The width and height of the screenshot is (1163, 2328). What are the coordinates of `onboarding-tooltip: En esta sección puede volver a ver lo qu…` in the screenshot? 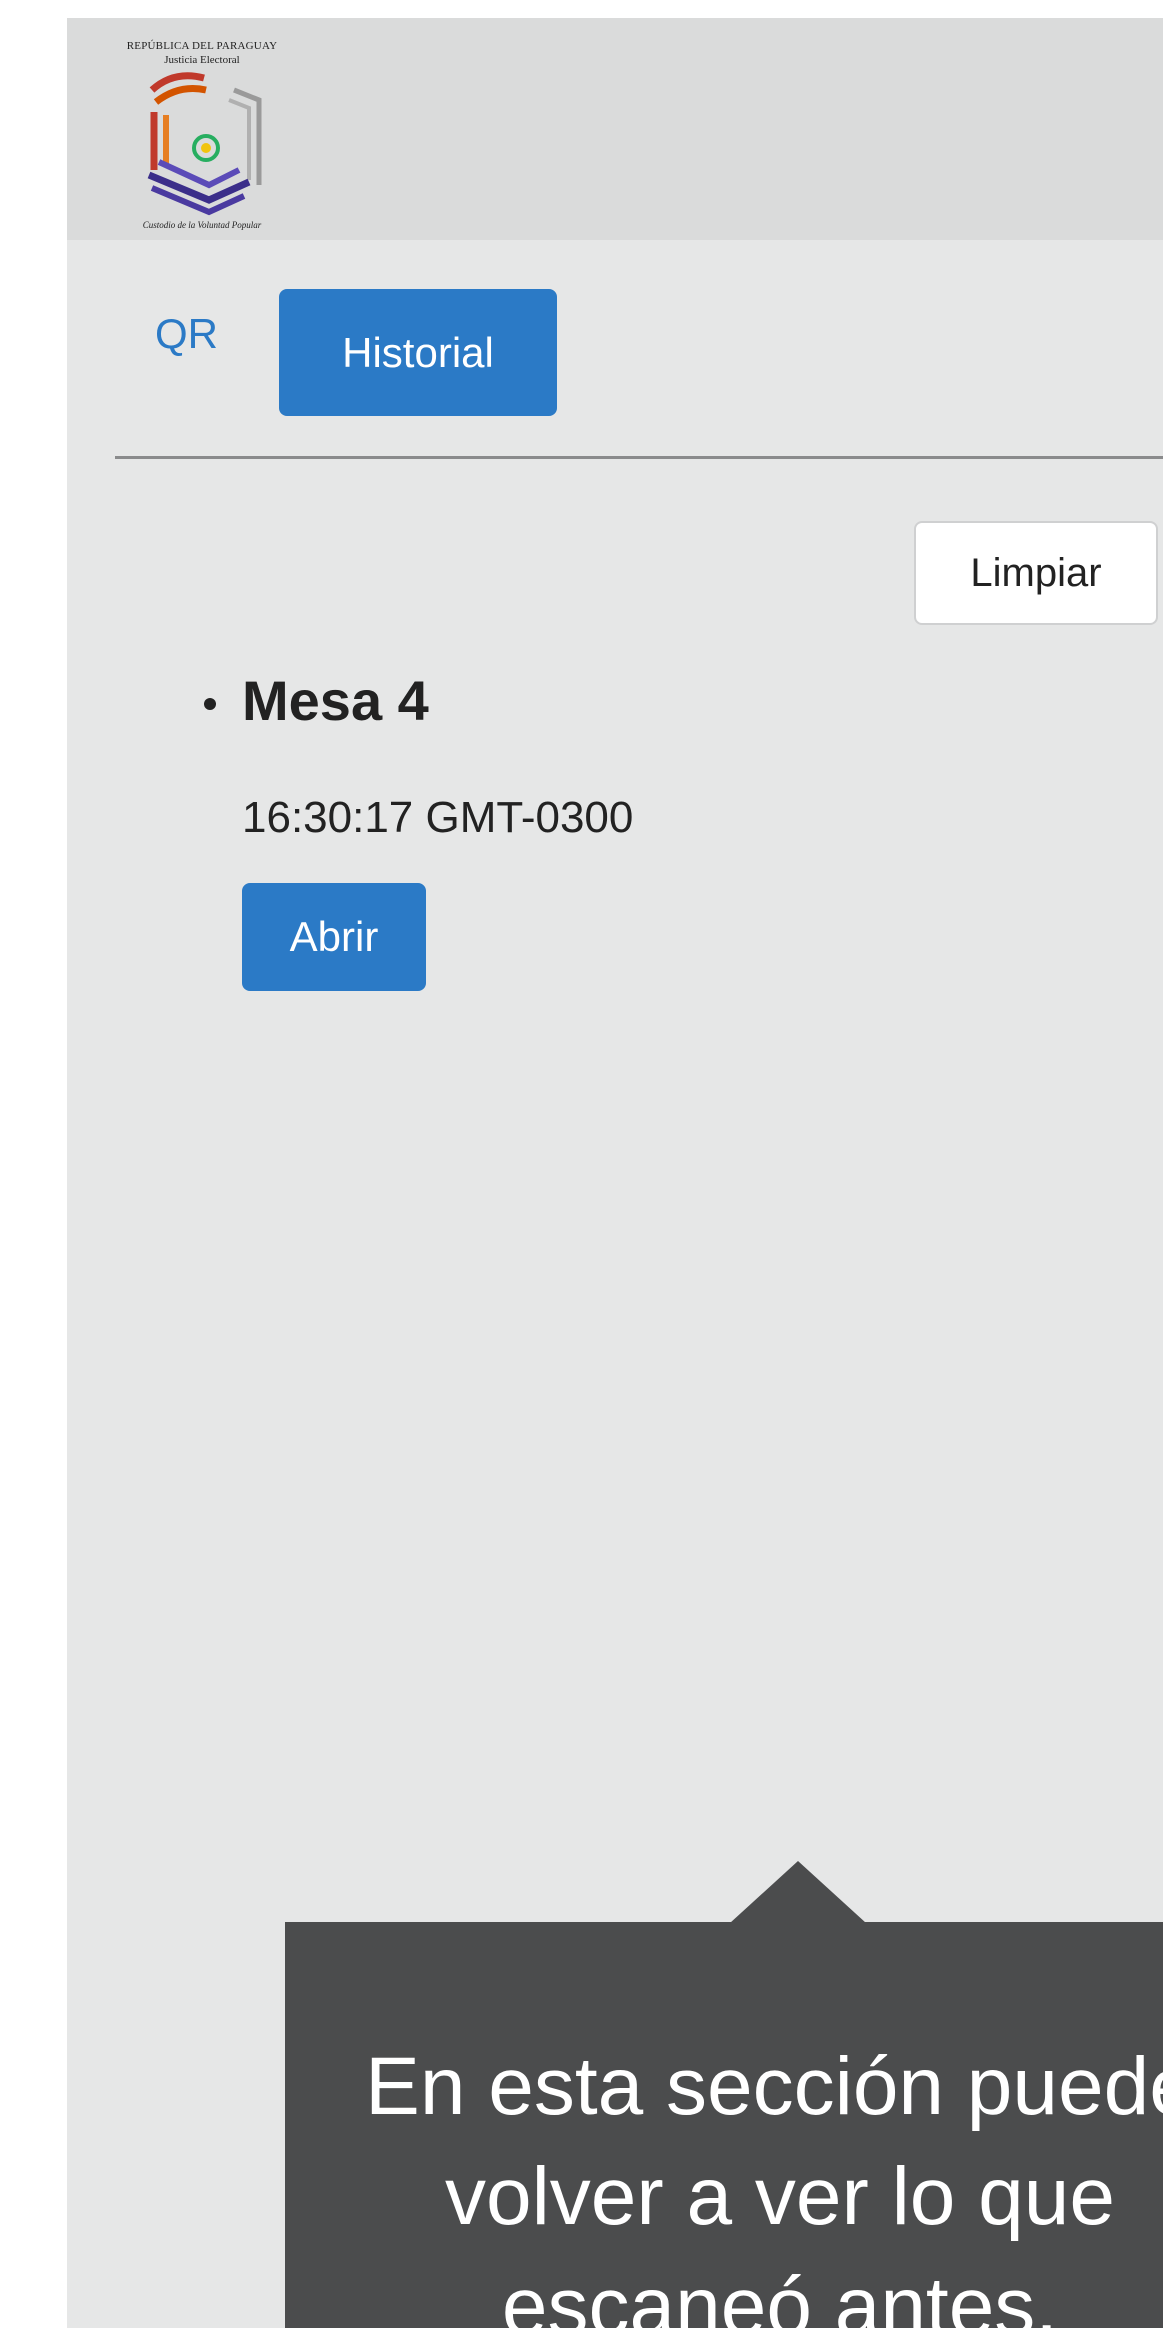 It's located at (724, 2125).